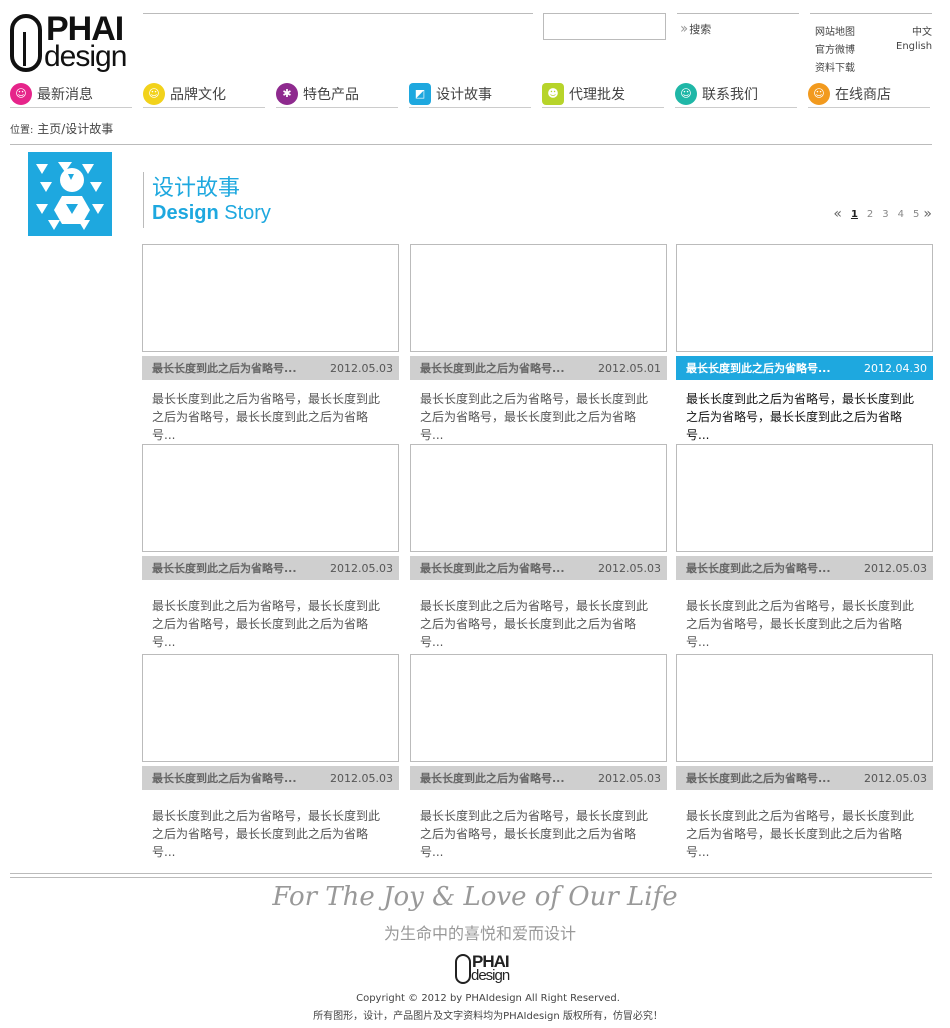 This screenshot has width=950, height=1028. Describe the element at coordinates (475, 897) in the screenshot. I see `footer-slogan-en: For The Joy & Love of Our Life` at that location.